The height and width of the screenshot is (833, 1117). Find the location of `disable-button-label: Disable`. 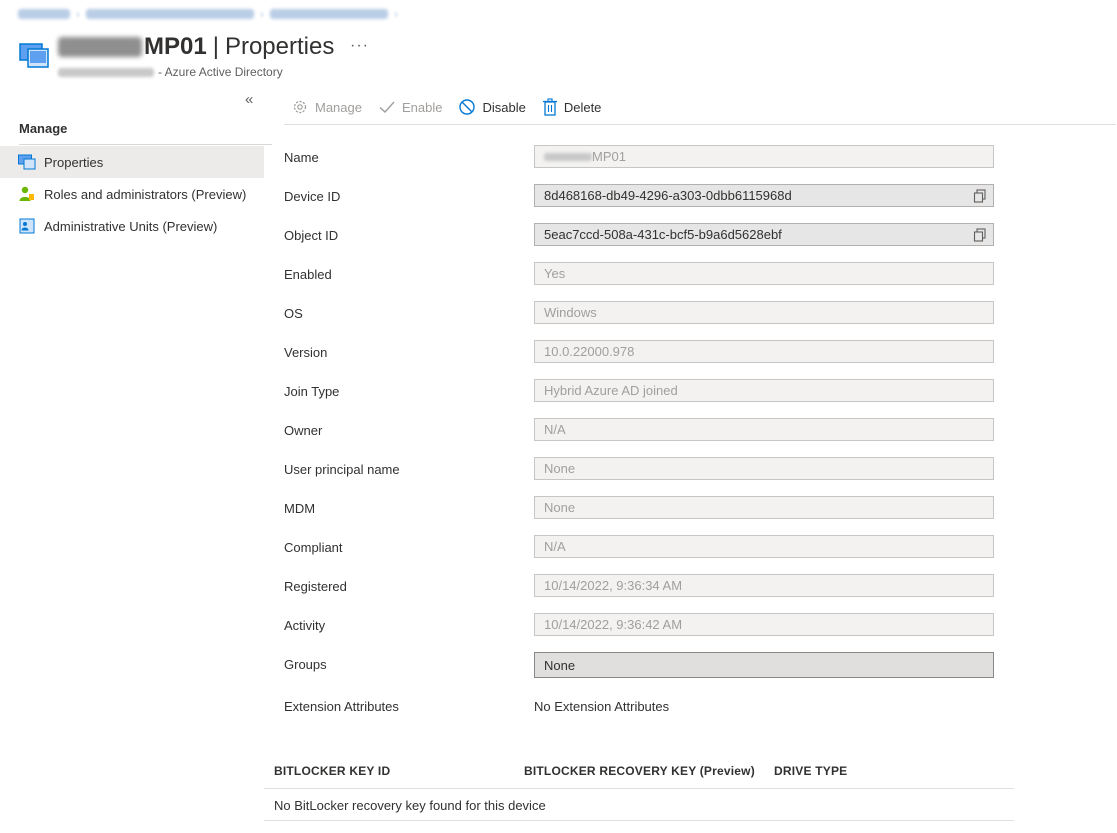

disable-button-label: Disable is located at coordinates (504, 107).